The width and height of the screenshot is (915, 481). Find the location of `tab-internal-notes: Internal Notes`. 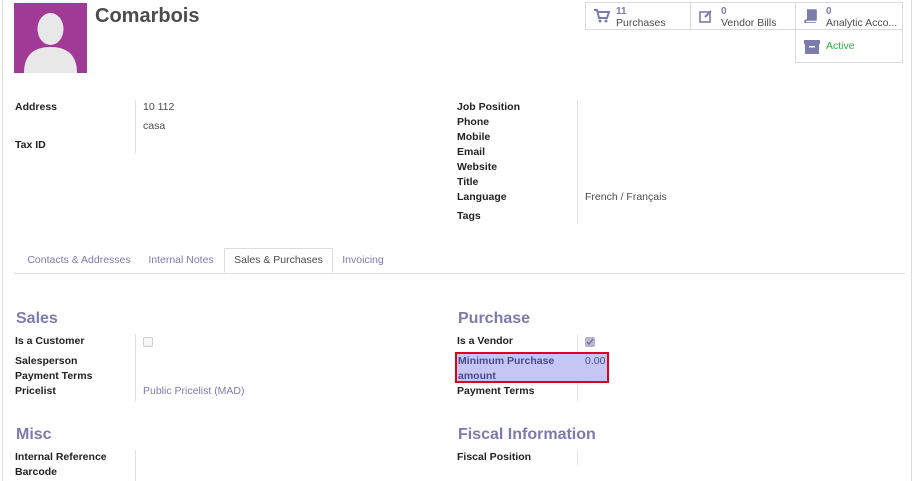

tab-internal-notes: Internal Notes is located at coordinates (181, 260).